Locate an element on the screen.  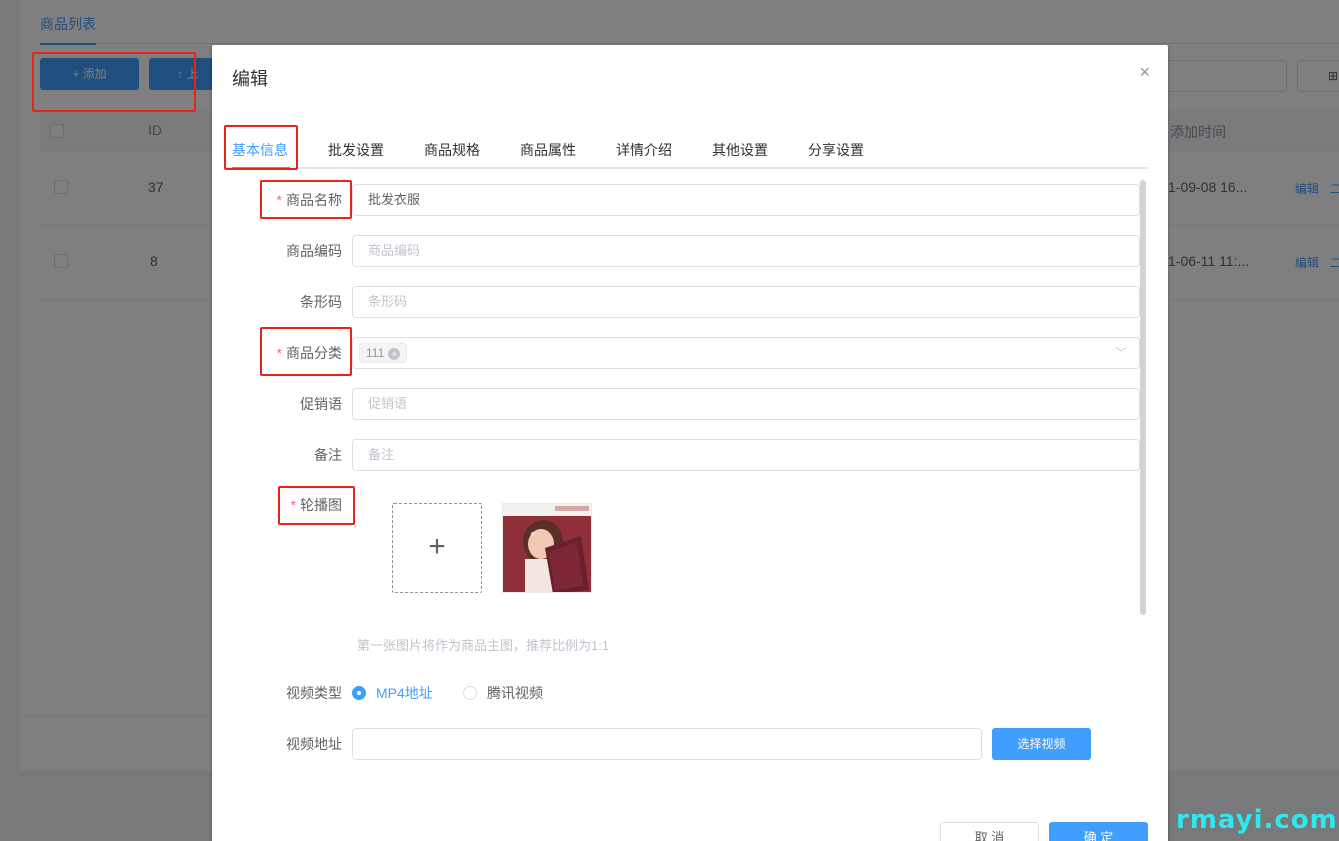
form-row-code: 商品编码 商品编码 is located at coordinates (690, 251).